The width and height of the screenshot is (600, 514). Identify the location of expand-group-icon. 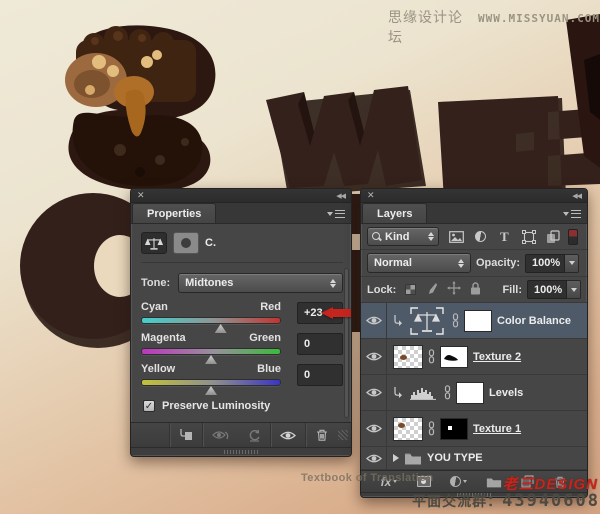
(396, 458).